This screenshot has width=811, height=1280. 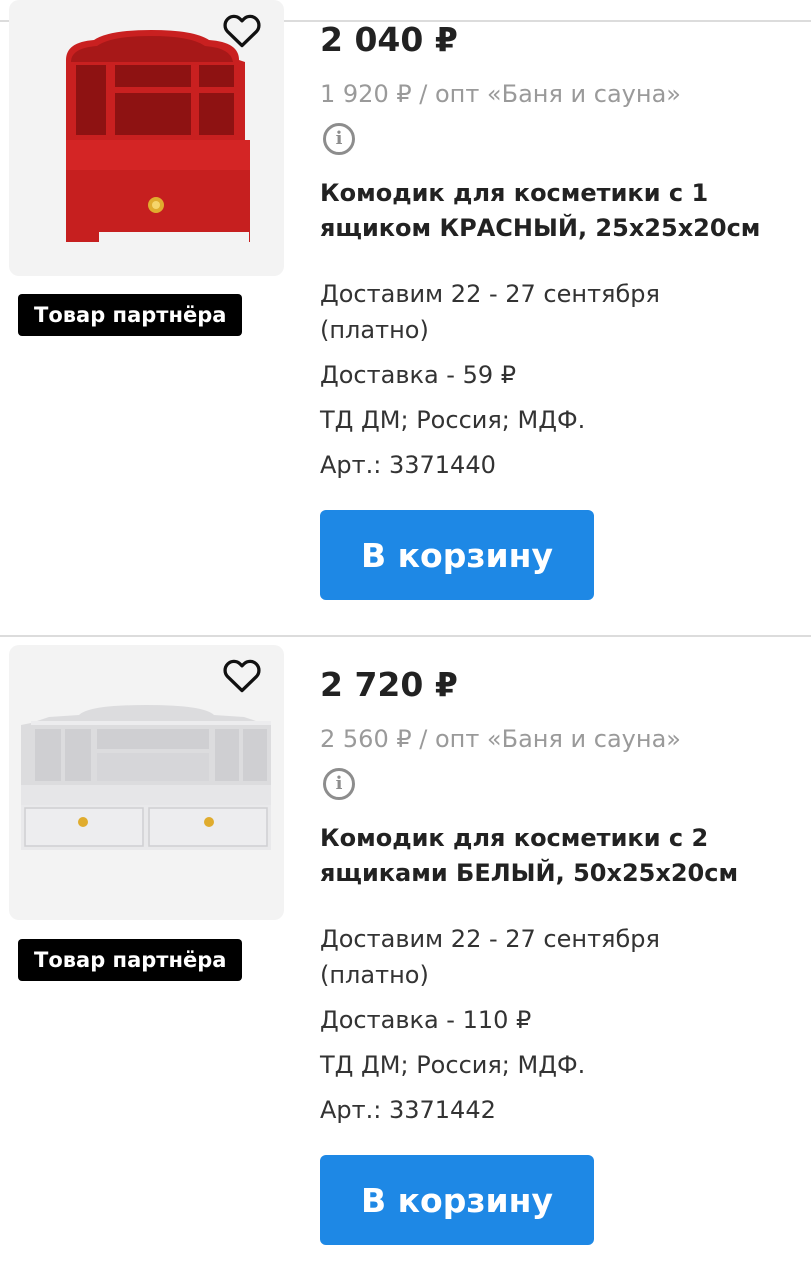 What do you see at coordinates (418, 375) in the screenshot?
I see `delivery-cost: Доставка - 59 ₽` at bounding box center [418, 375].